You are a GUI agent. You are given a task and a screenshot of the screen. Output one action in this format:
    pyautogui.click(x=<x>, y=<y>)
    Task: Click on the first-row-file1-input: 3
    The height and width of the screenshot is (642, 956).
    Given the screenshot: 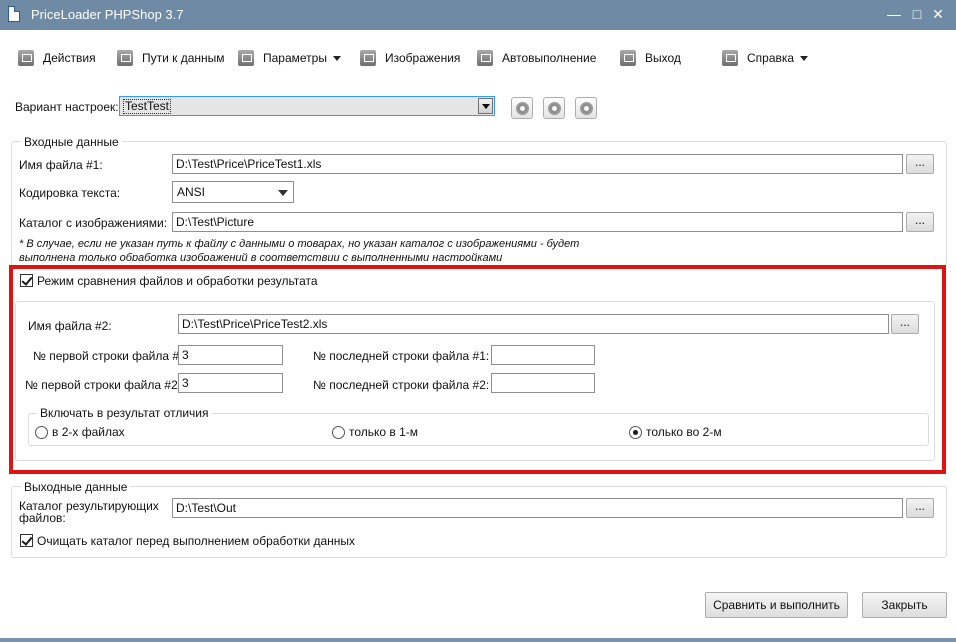 What is the action you would take?
    pyautogui.click(x=230, y=355)
    